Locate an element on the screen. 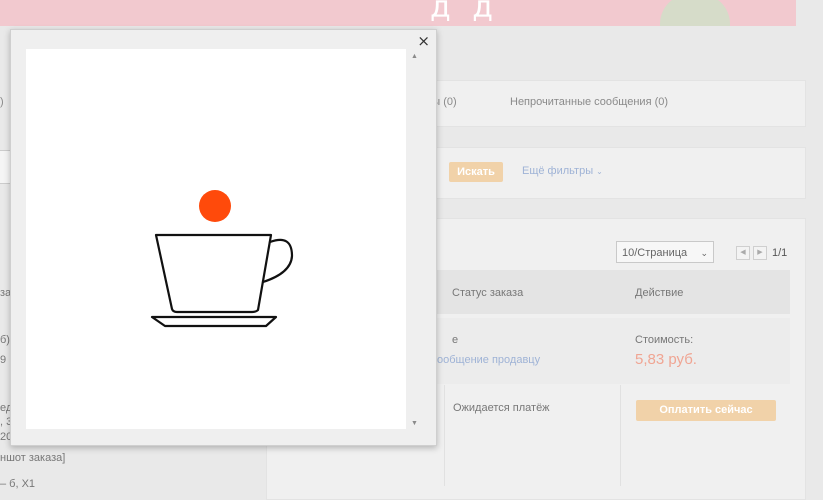 This screenshot has height=500, width=823. cost-label: Стоимость: is located at coordinates (664, 340).